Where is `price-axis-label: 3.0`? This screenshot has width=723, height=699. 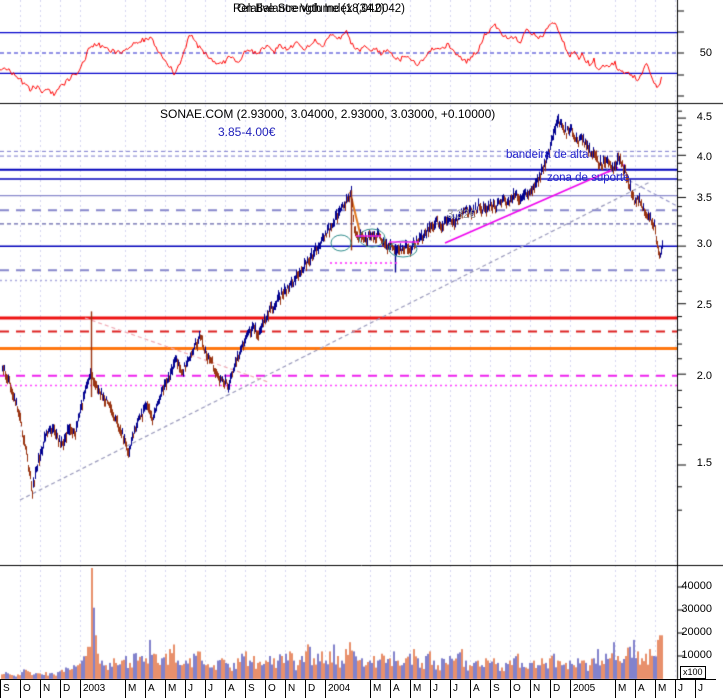
price-axis-label: 3.0 is located at coordinates (704, 244).